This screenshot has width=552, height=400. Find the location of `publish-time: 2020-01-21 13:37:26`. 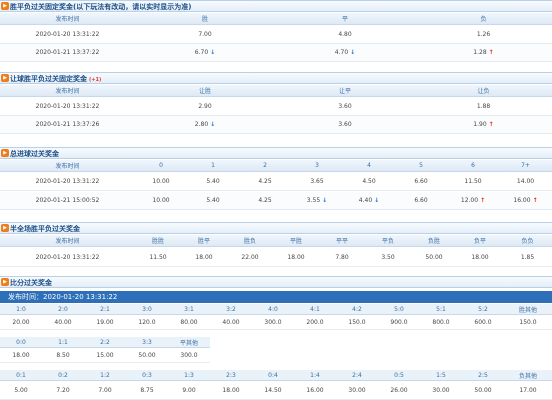

publish-time: 2020-01-21 13:37:26 is located at coordinates (67, 124).